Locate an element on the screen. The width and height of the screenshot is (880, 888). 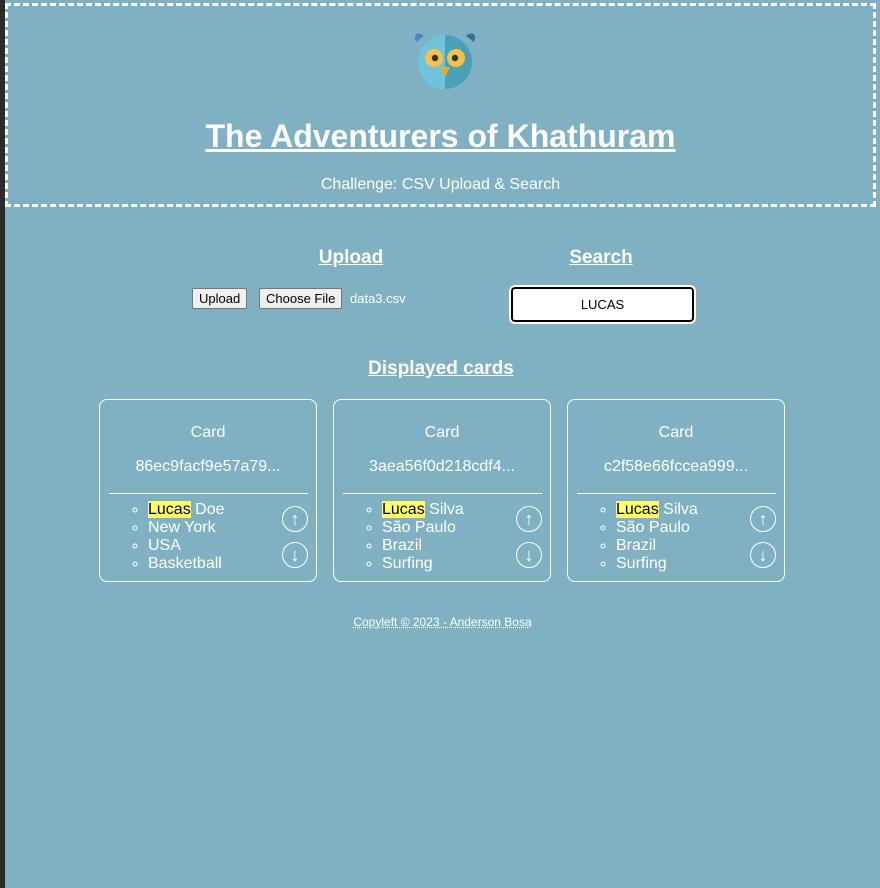
upload-button: Upload is located at coordinates (220, 298).